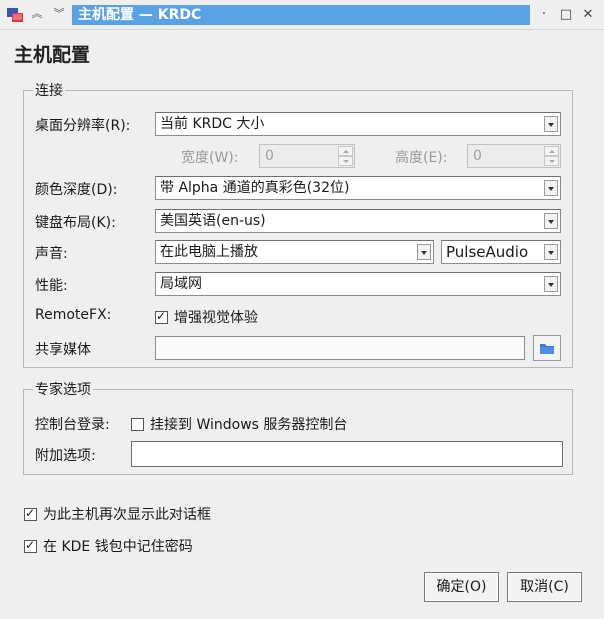  I want to click on connection-group-label: 连接, so click(49, 90).